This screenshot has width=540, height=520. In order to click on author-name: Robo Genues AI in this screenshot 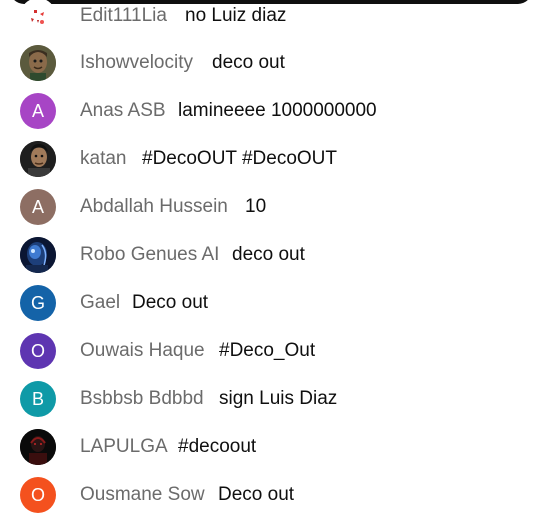, I will do `click(149, 255)`.